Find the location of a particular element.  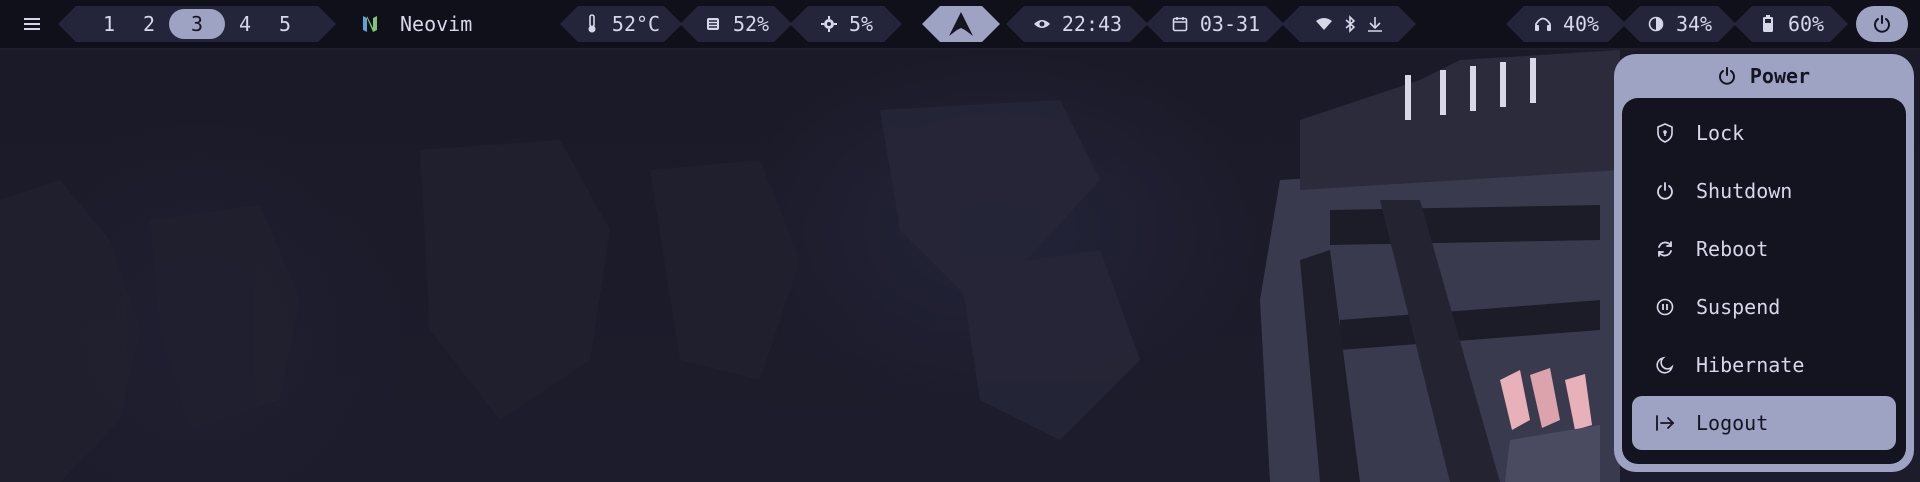

clock-module: 22:43 is located at coordinates (1077, 24).